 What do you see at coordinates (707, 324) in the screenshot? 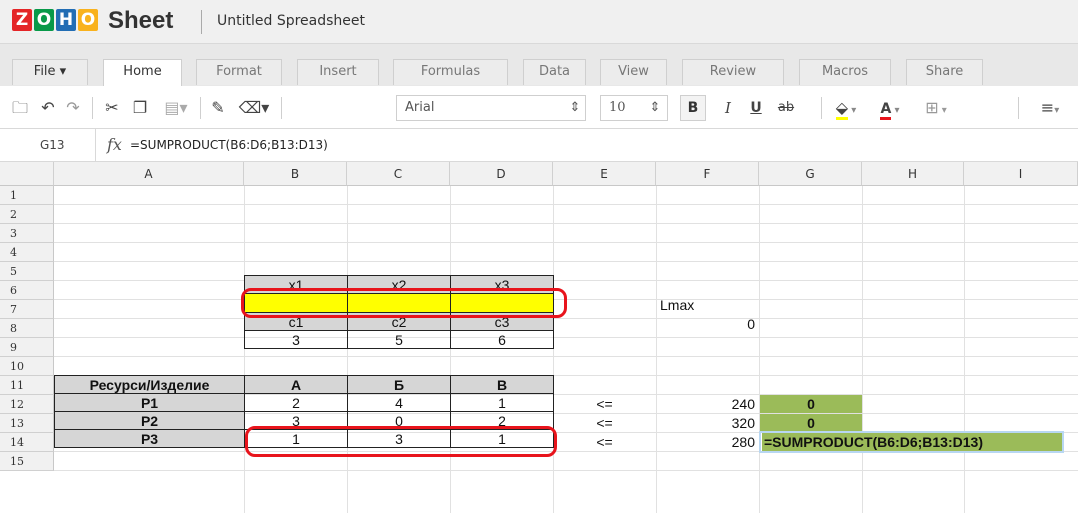
I see `cell-f7: 0` at bounding box center [707, 324].